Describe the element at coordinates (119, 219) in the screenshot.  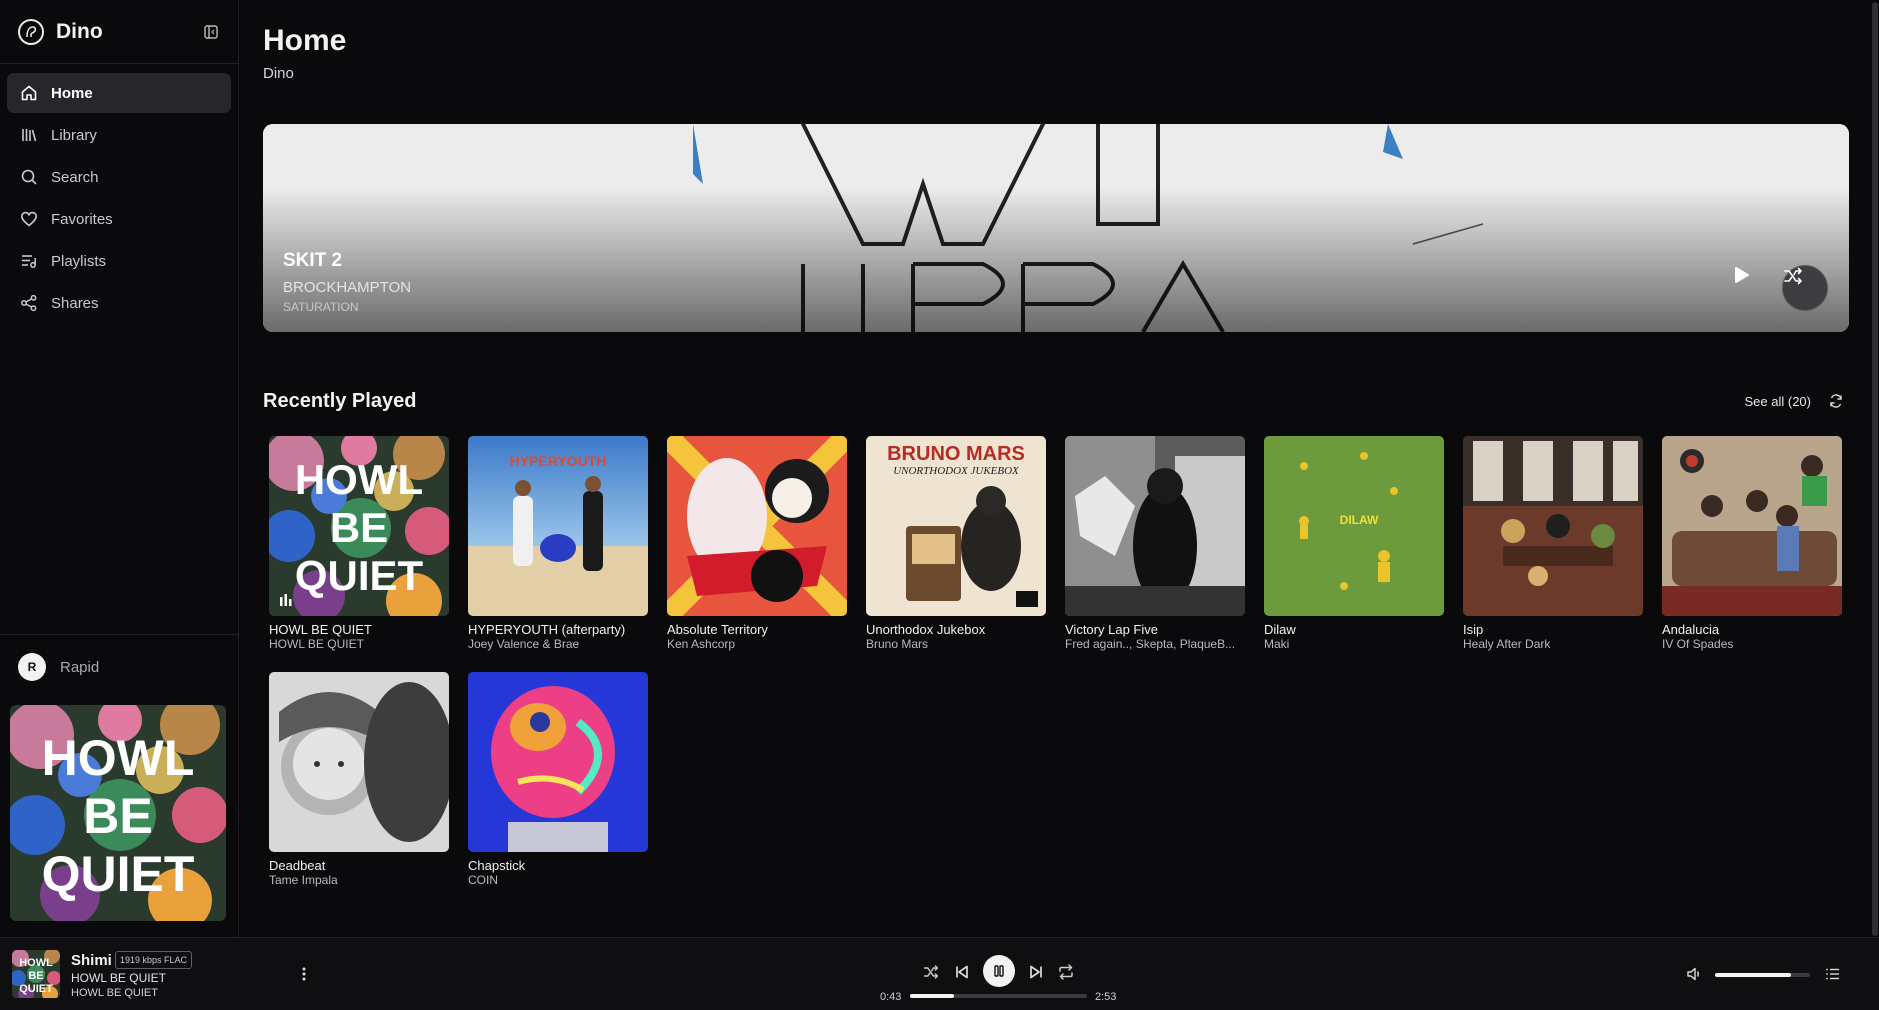
I see `sidebar-item-favorites: Favorites` at that location.